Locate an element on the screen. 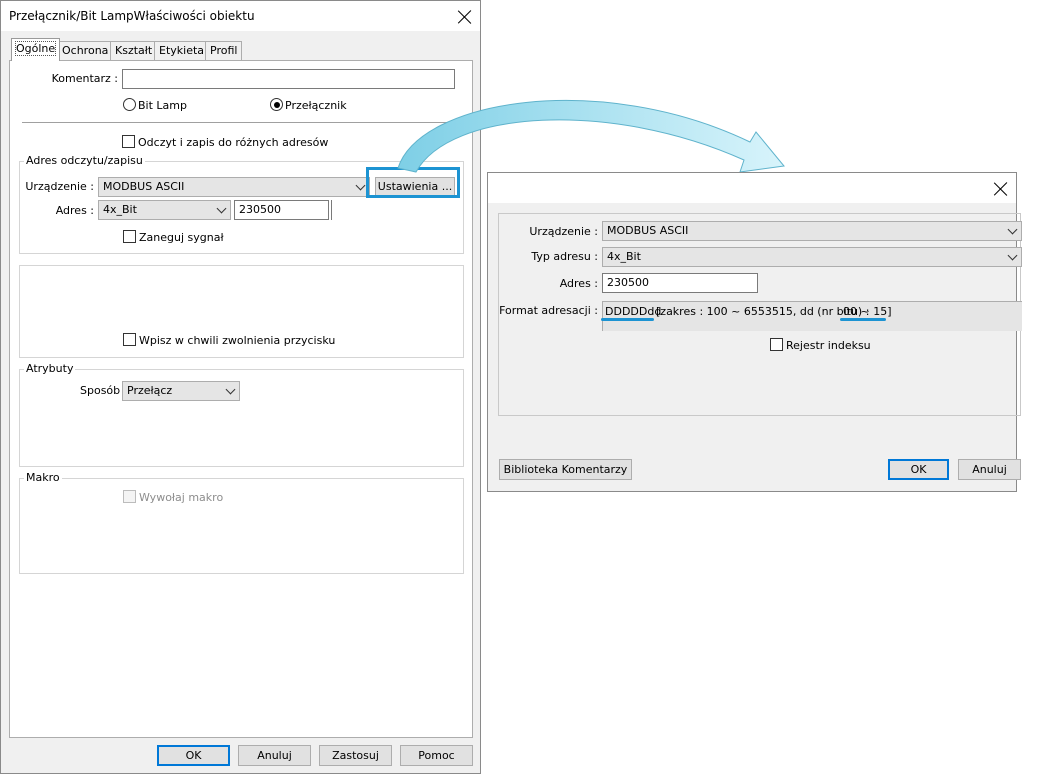  tab-protection: Ochrona is located at coordinates (85, 50).